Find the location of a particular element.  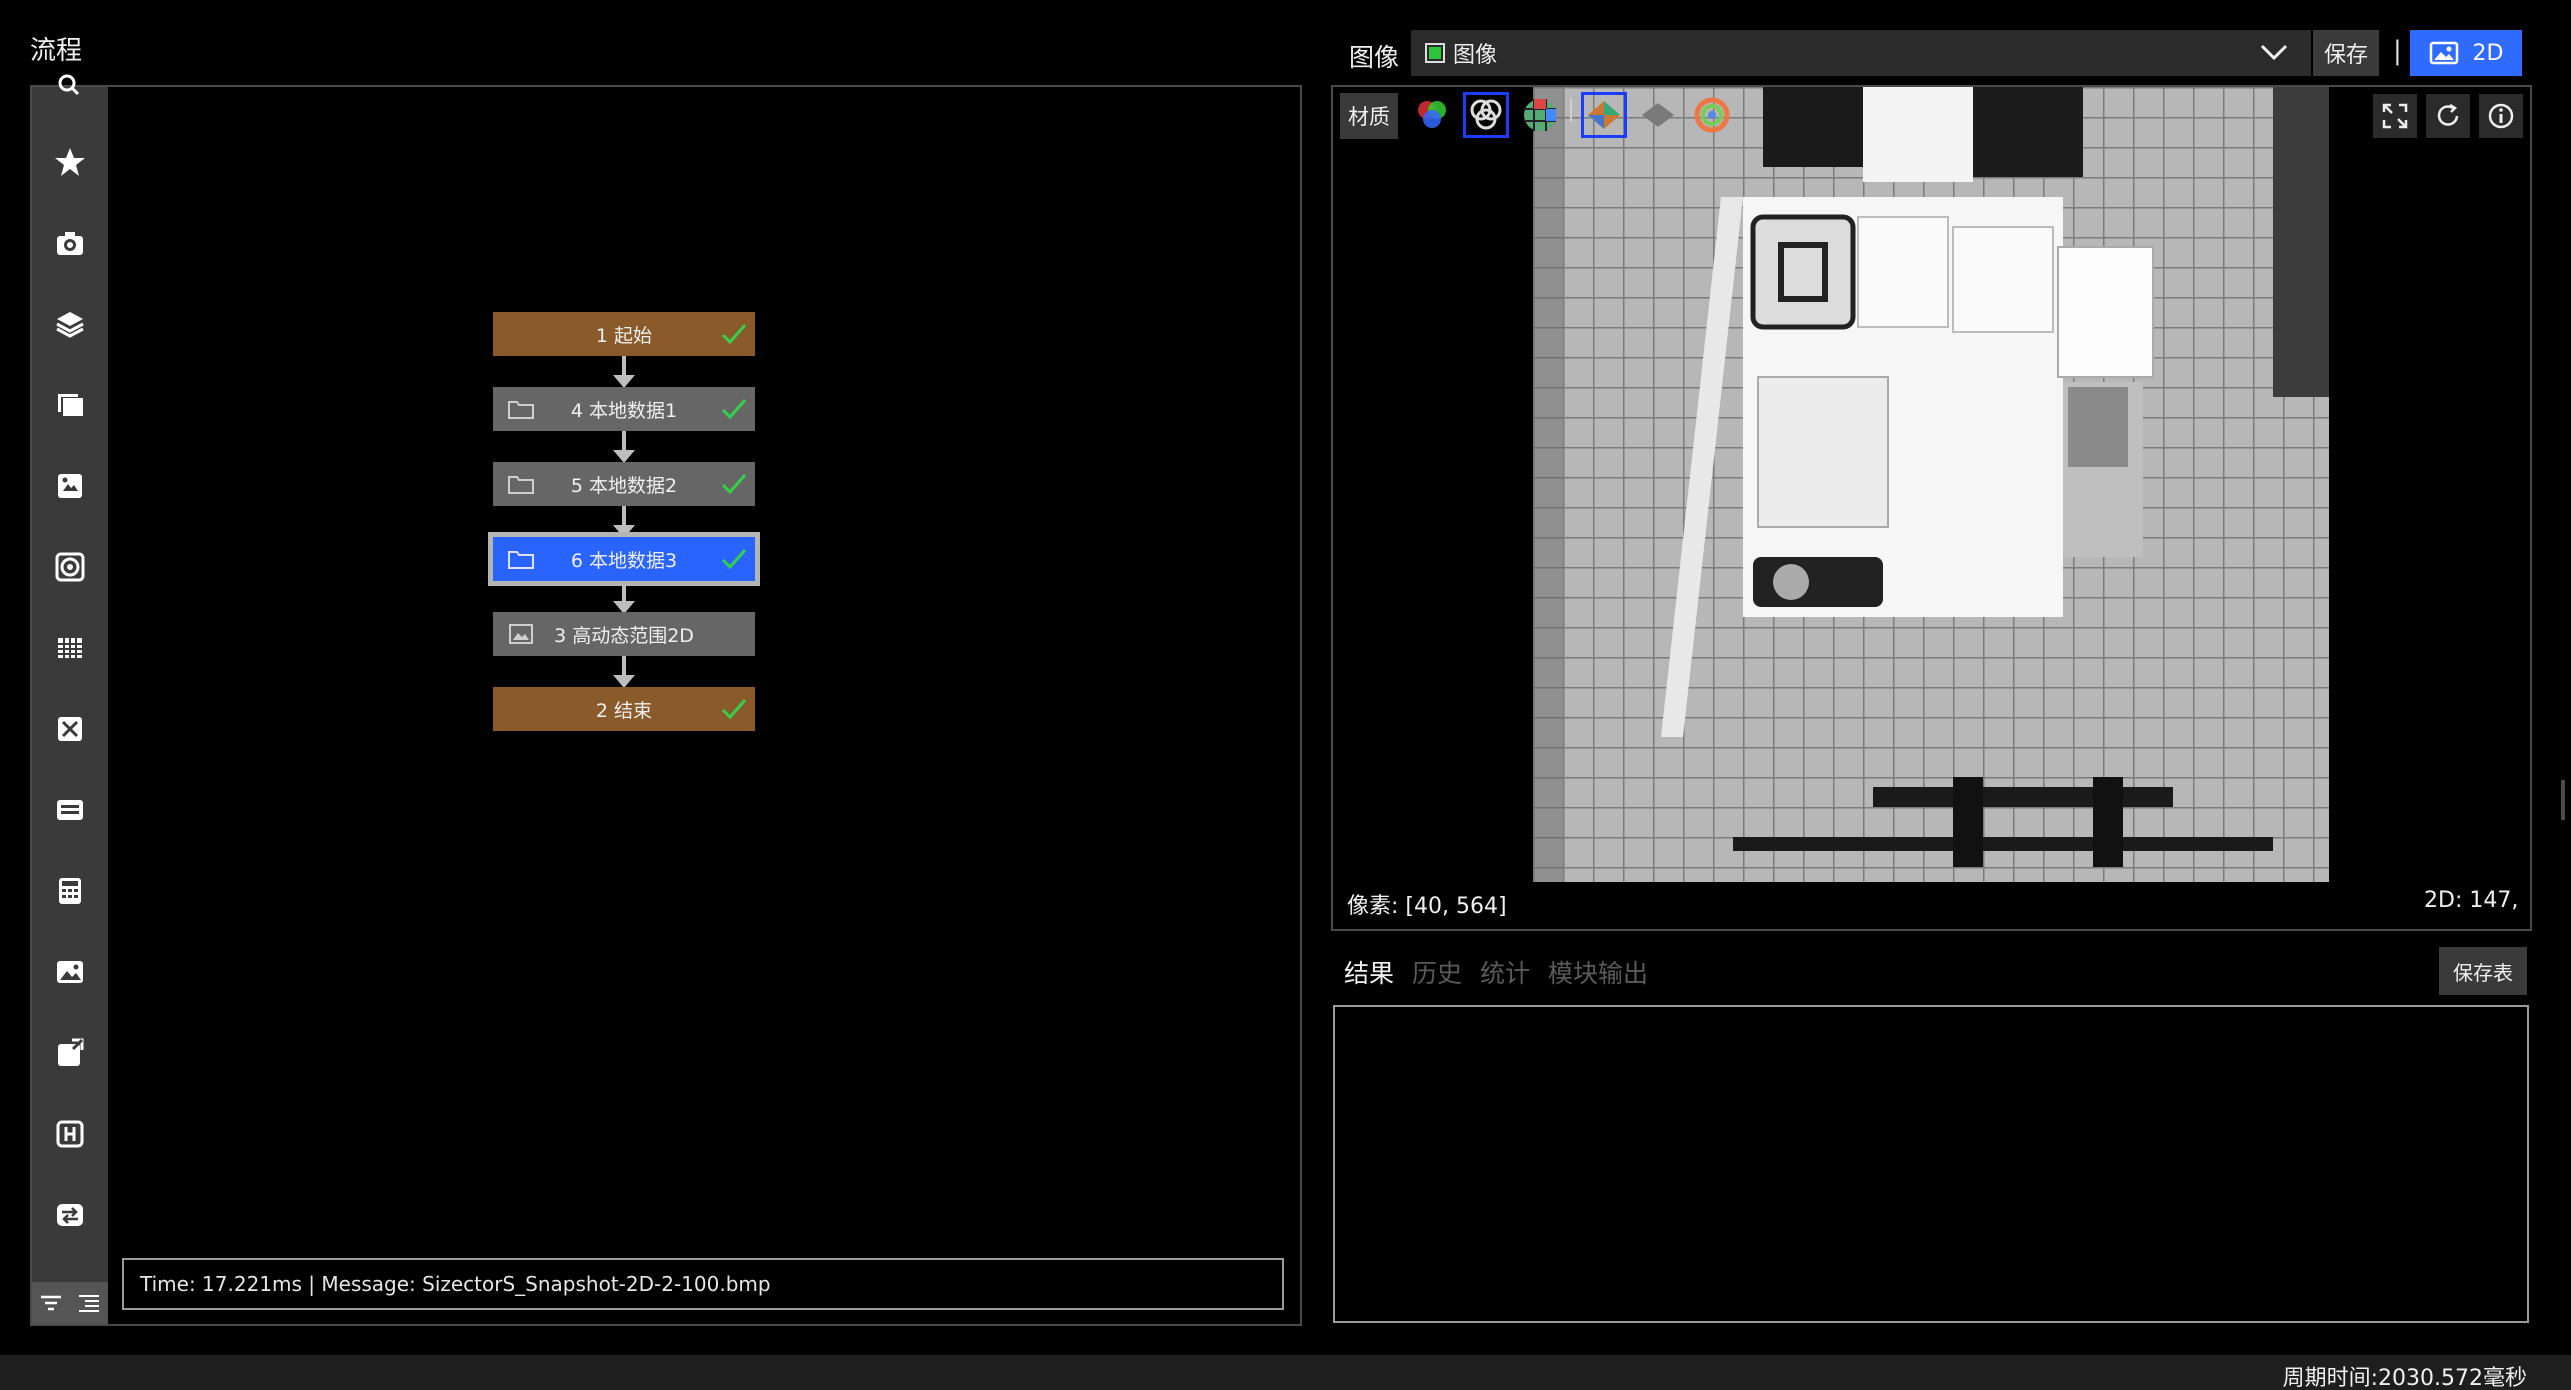

mode-2d-button: 2D is located at coordinates (2466, 53).